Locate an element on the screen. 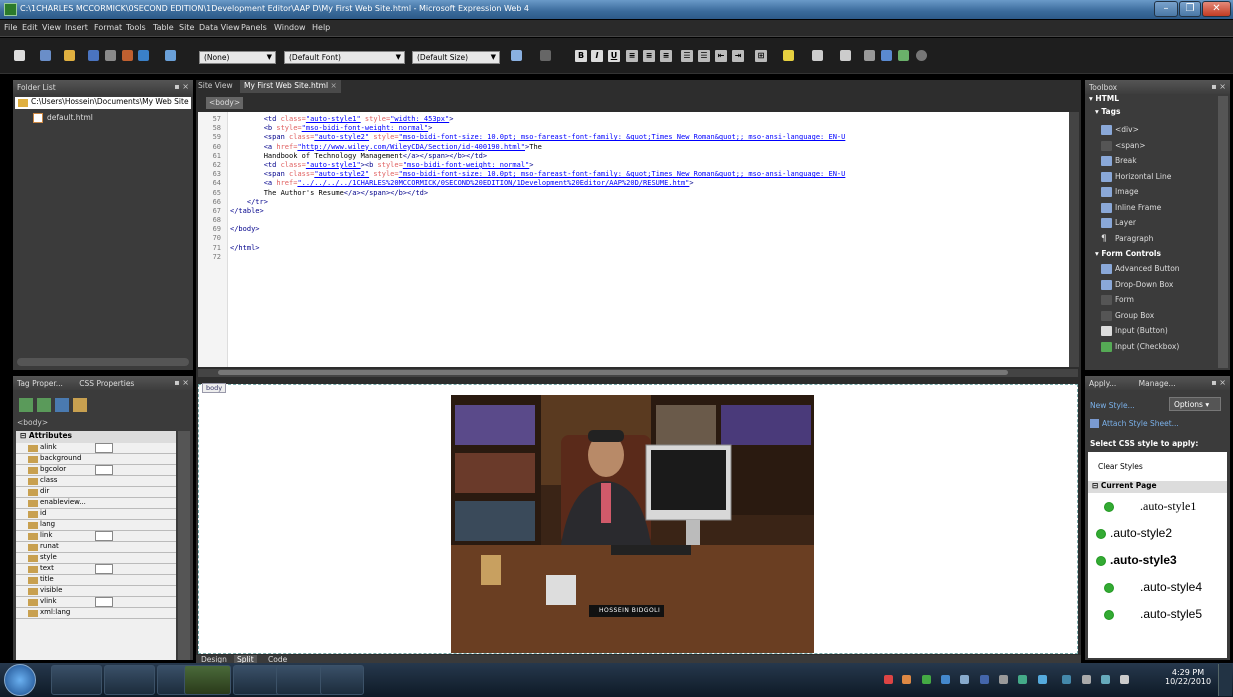  close-button: ✕ is located at coordinates (1216, 9).